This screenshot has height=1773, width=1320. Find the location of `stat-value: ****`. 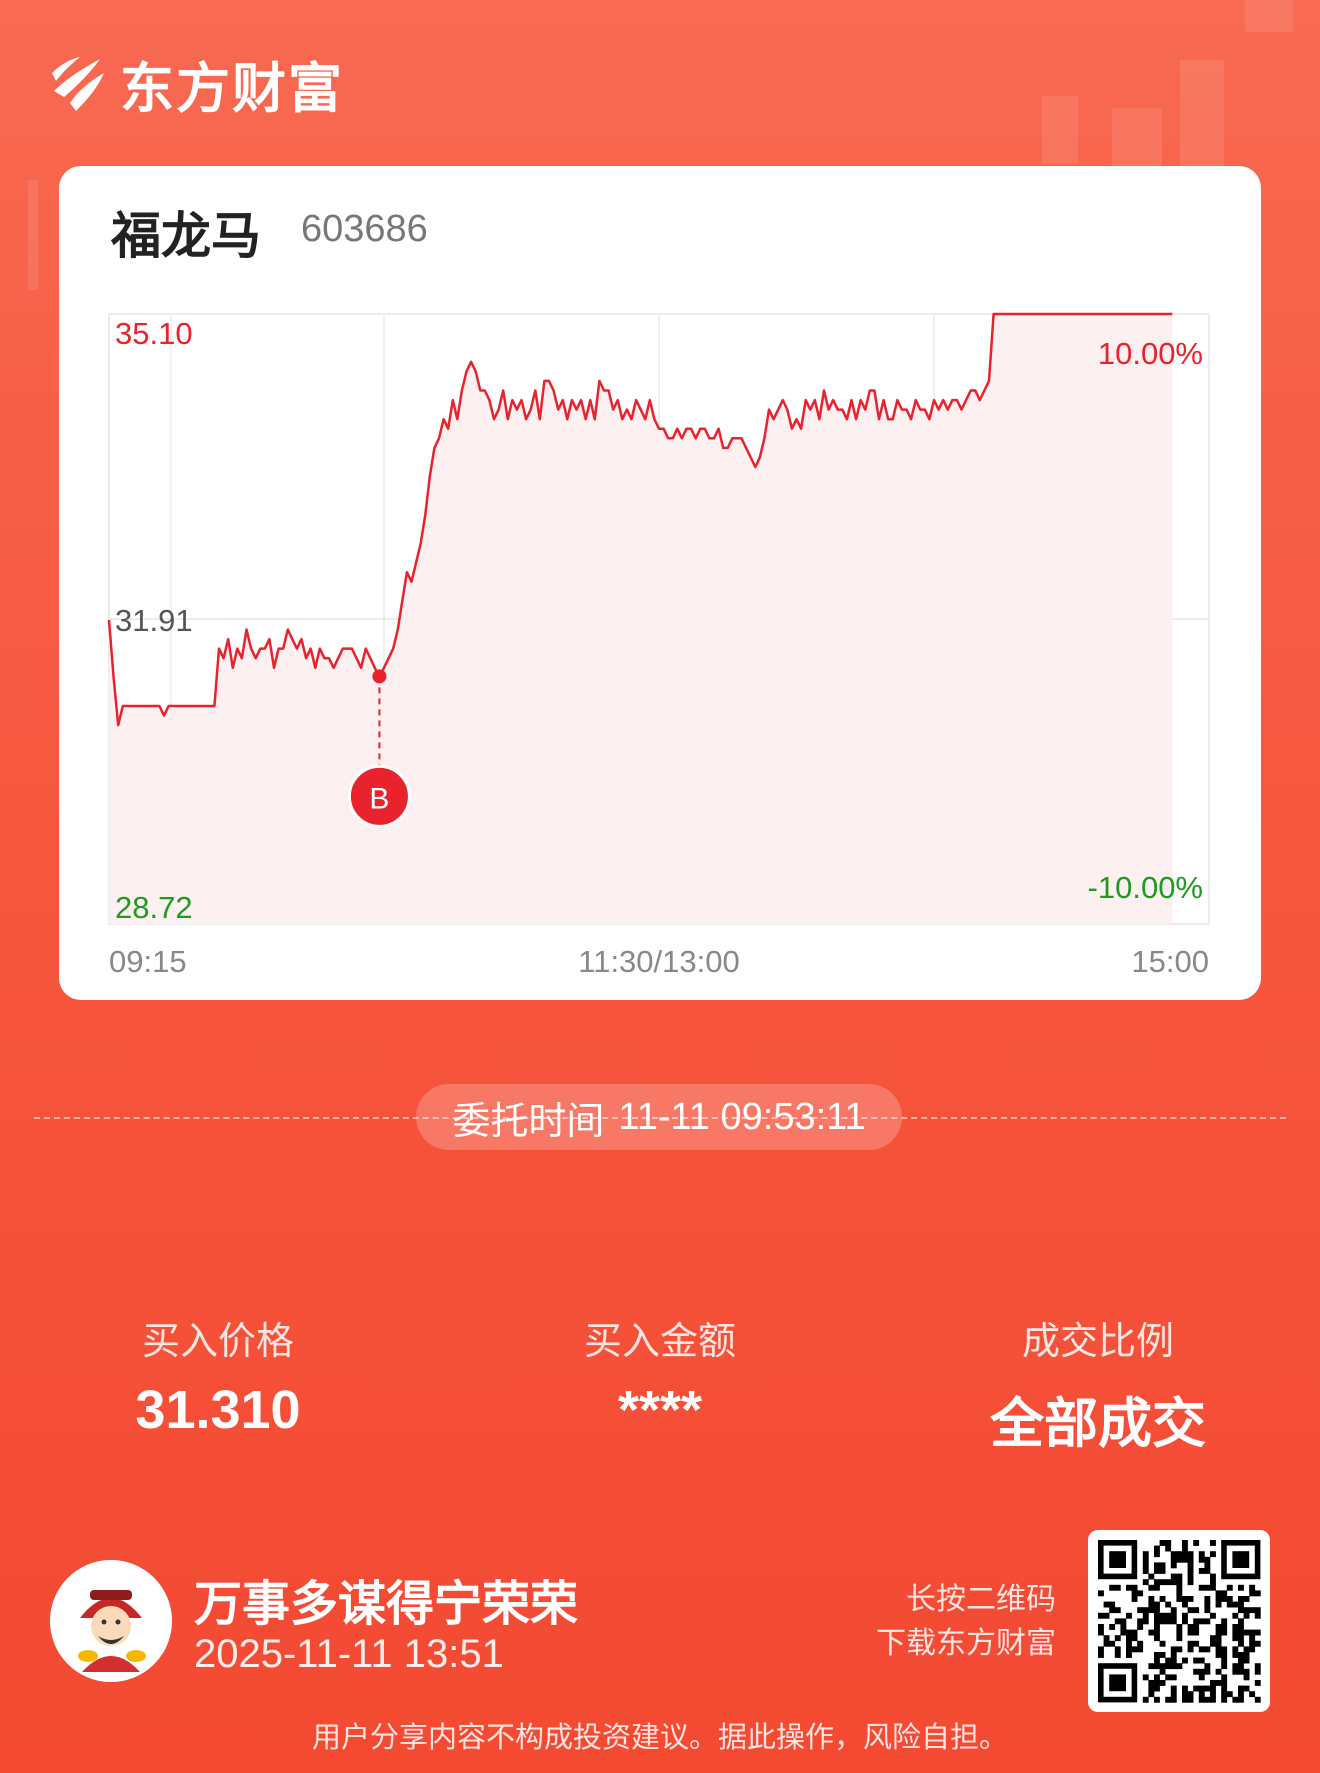

stat-value: **** is located at coordinates (660, 1410).